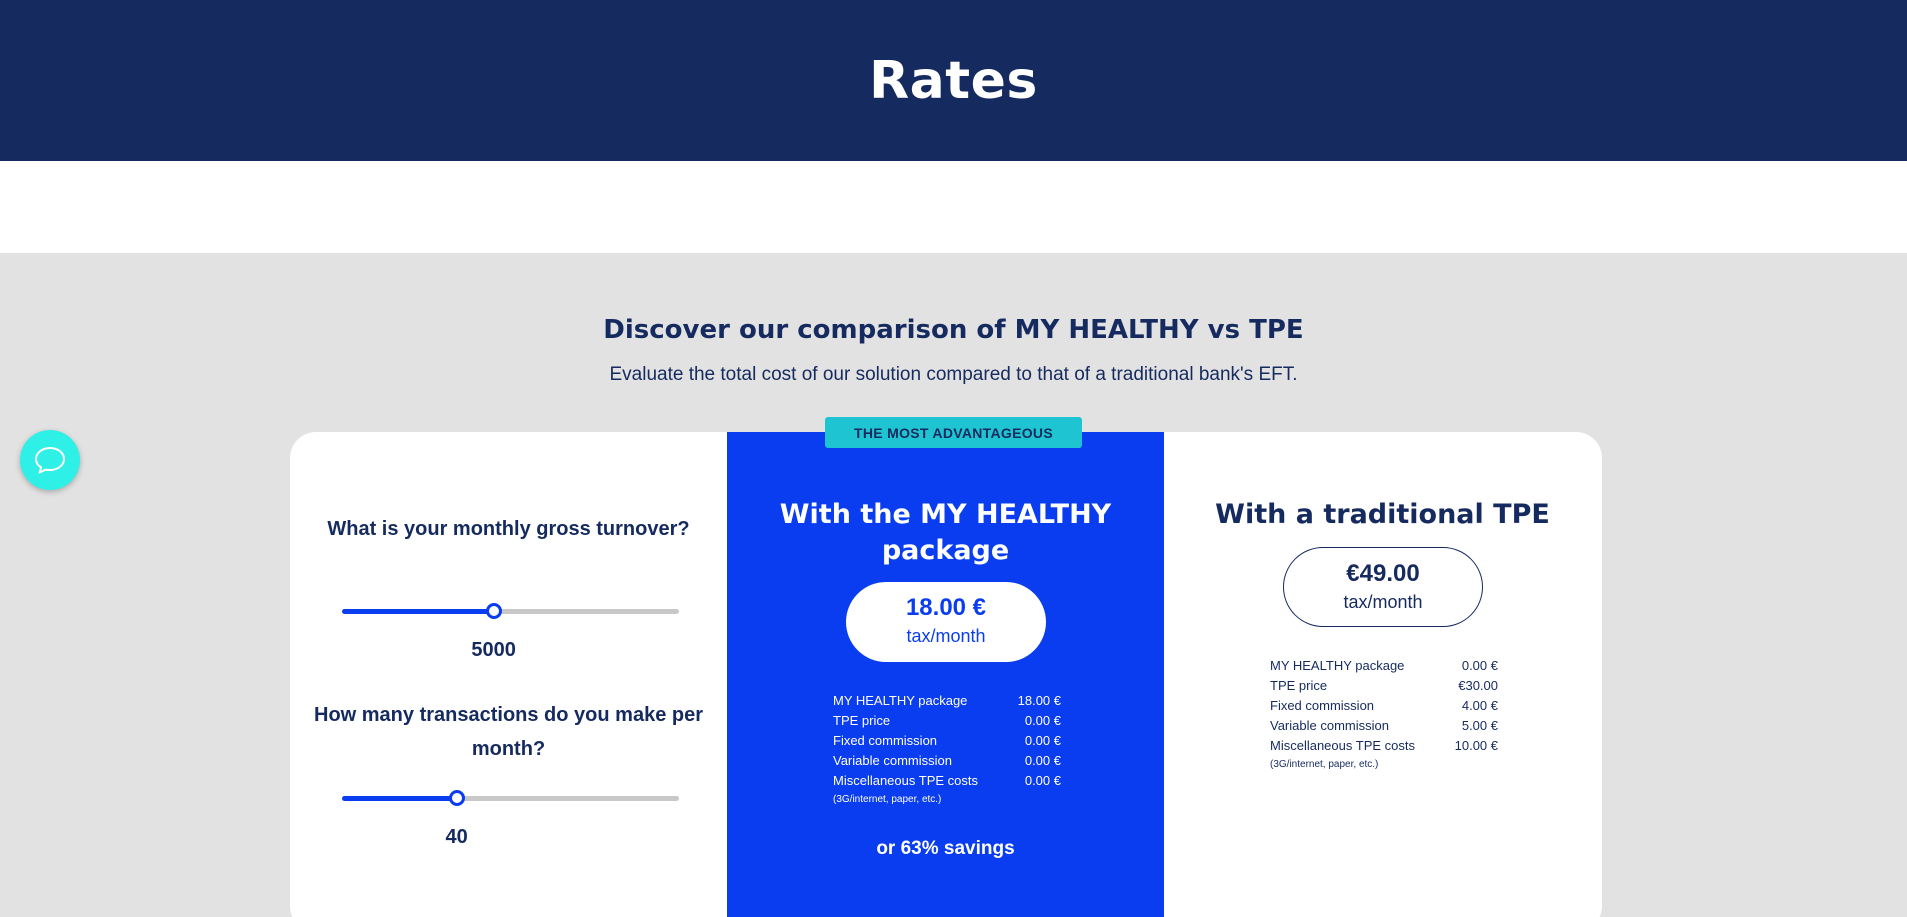 The image size is (1907, 917). Describe the element at coordinates (947, 741) in the screenshot. I see `breakdown-row: Fixed commission 0.00 €` at that location.